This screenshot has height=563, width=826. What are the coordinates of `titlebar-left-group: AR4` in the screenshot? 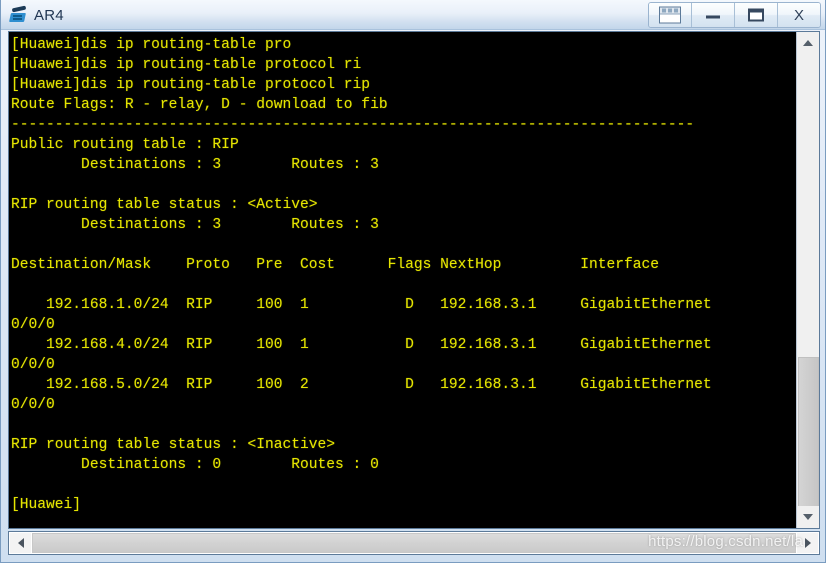 It's located at (36, 15).